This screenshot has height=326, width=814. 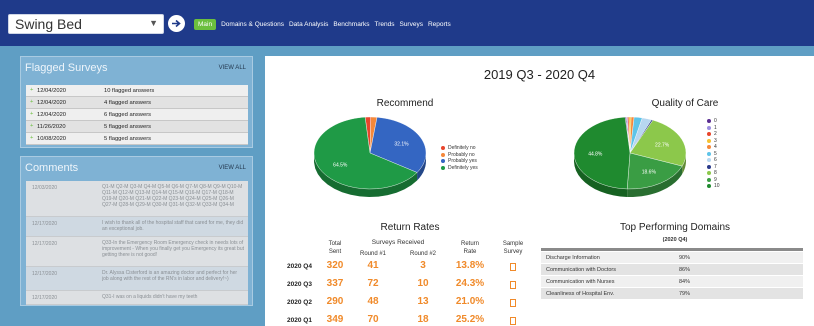 I want to click on col-sample-line1: Sample, so click(x=513, y=244).